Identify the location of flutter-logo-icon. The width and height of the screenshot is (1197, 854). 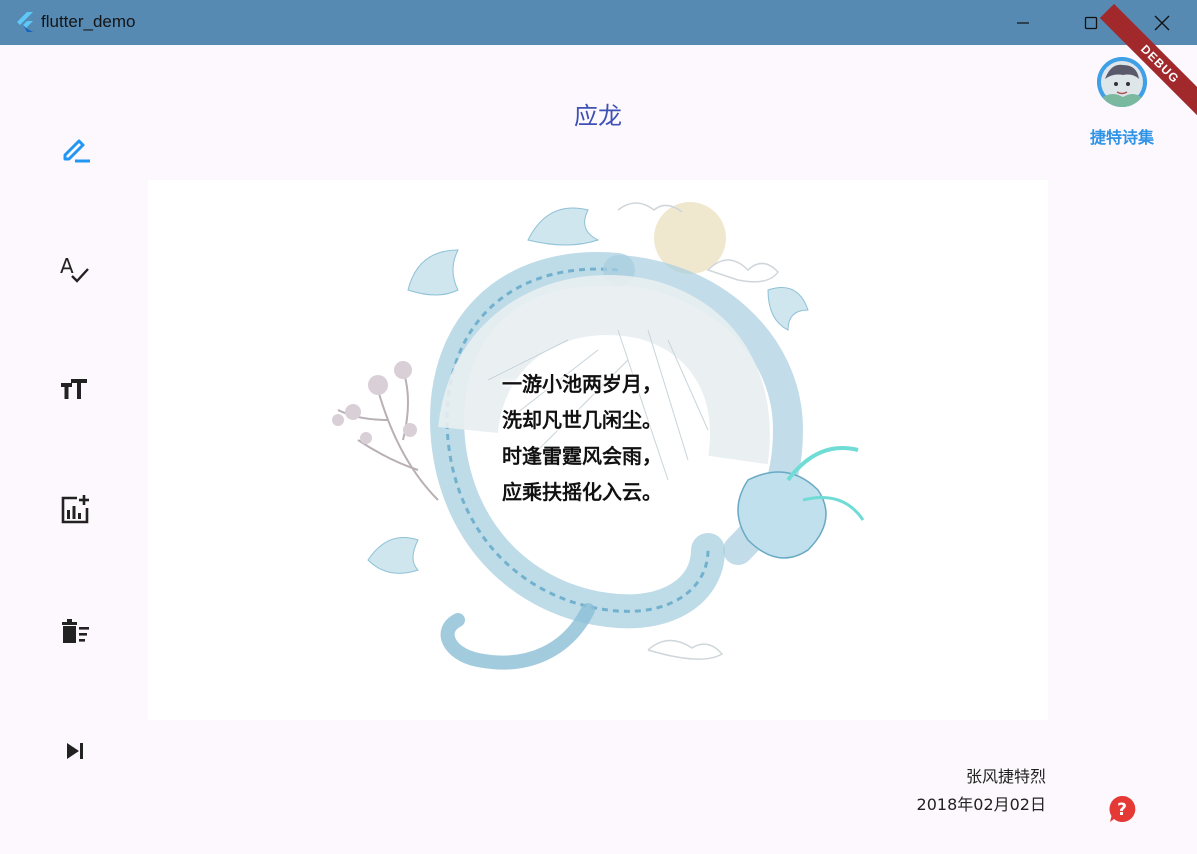
(25, 22).